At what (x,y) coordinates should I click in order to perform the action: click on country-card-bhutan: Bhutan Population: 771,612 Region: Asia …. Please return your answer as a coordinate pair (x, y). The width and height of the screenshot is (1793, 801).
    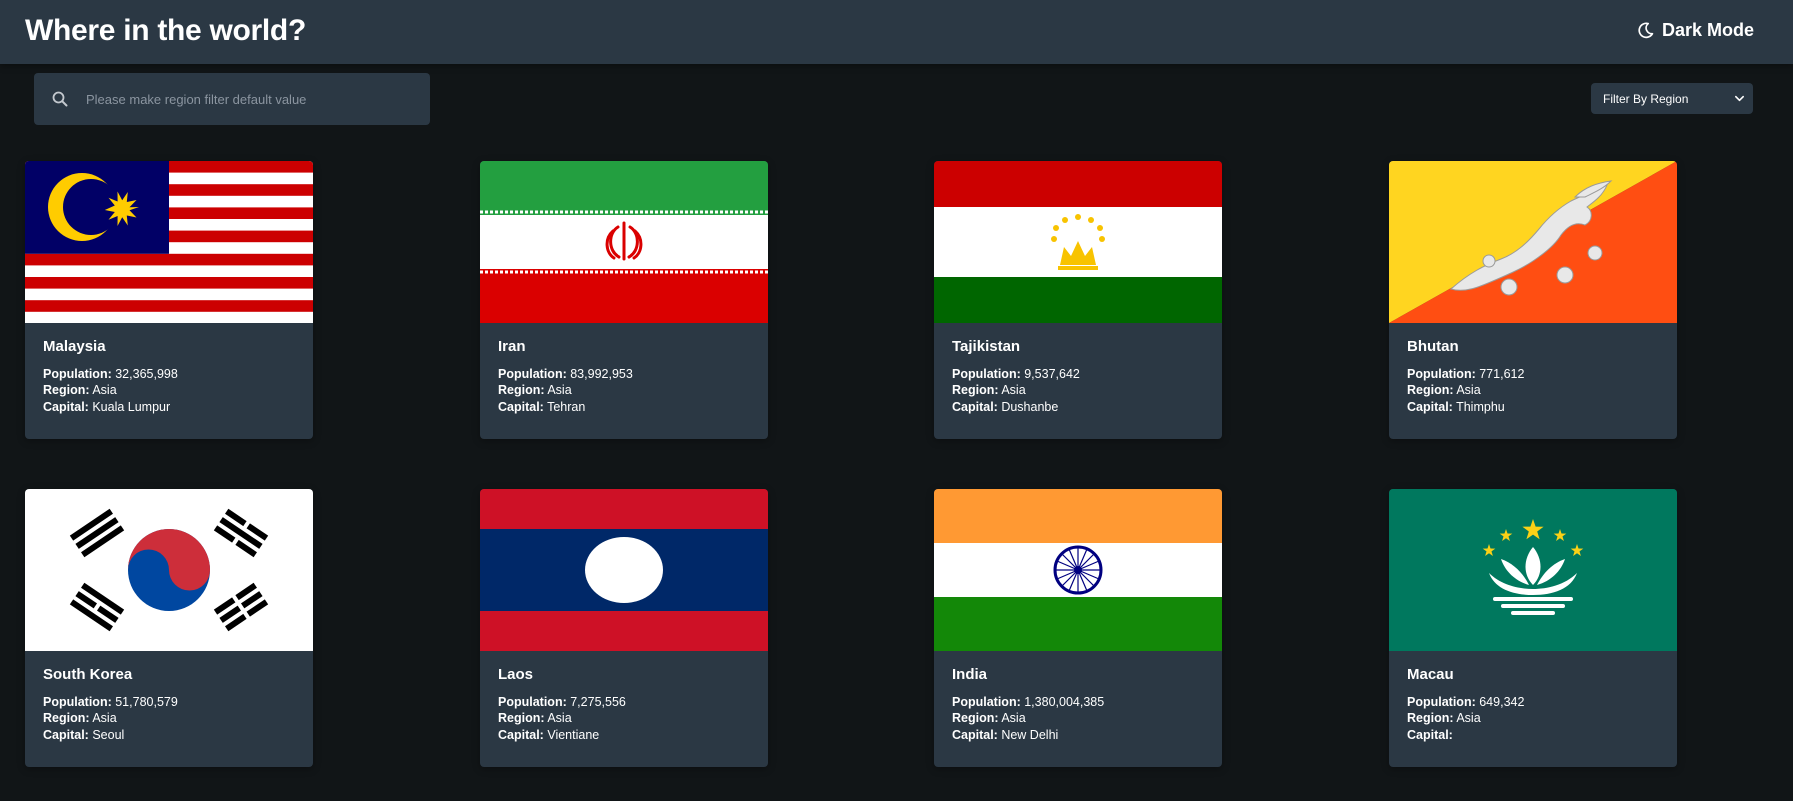
    Looking at the image, I should click on (1533, 300).